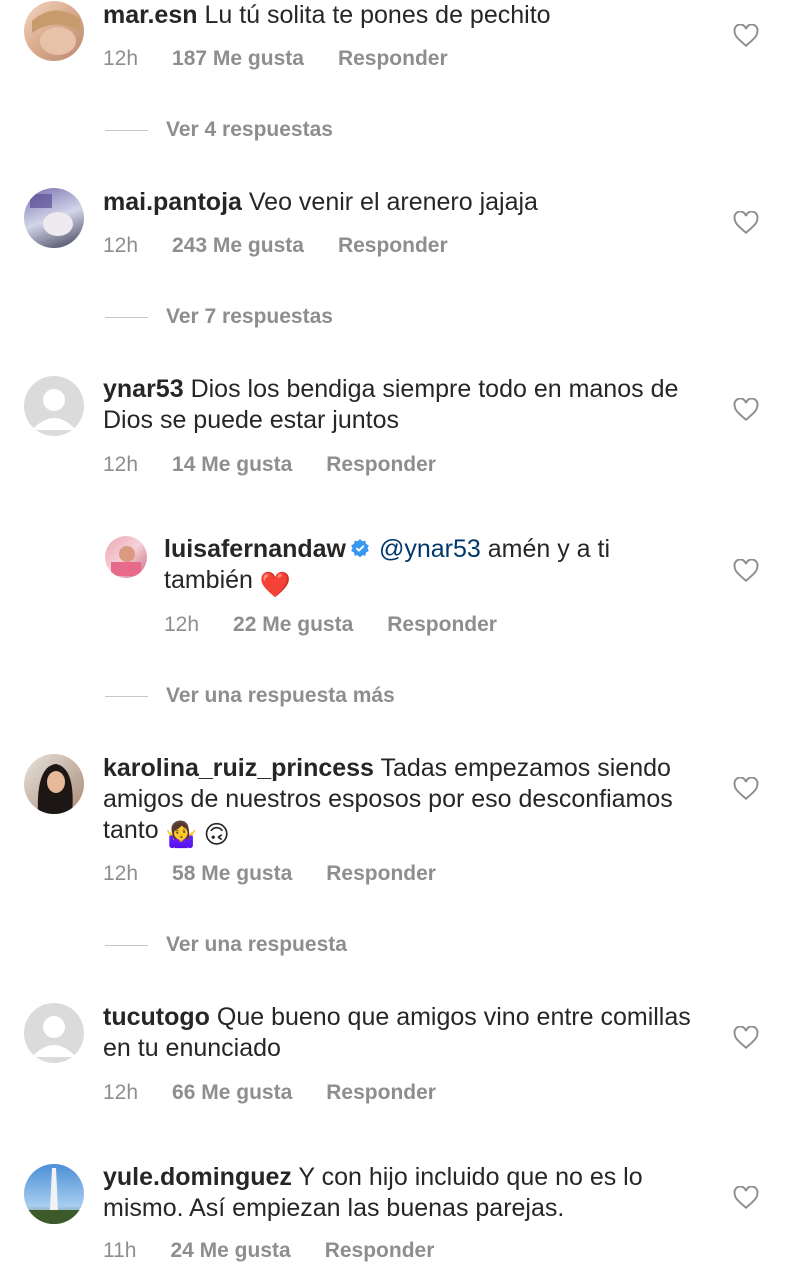 The height and width of the screenshot is (1264, 800). What do you see at coordinates (143, 389) in the screenshot?
I see `comment-username: ynar53` at bounding box center [143, 389].